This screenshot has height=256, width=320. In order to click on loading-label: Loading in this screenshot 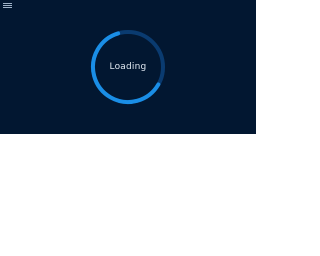, I will do `click(128, 67)`.